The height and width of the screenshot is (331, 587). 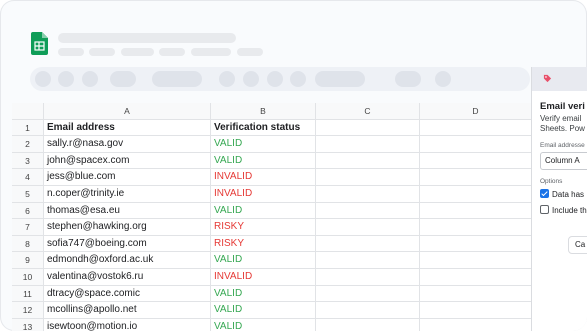 What do you see at coordinates (28, 244) in the screenshot?
I see `row-number: 8` at bounding box center [28, 244].